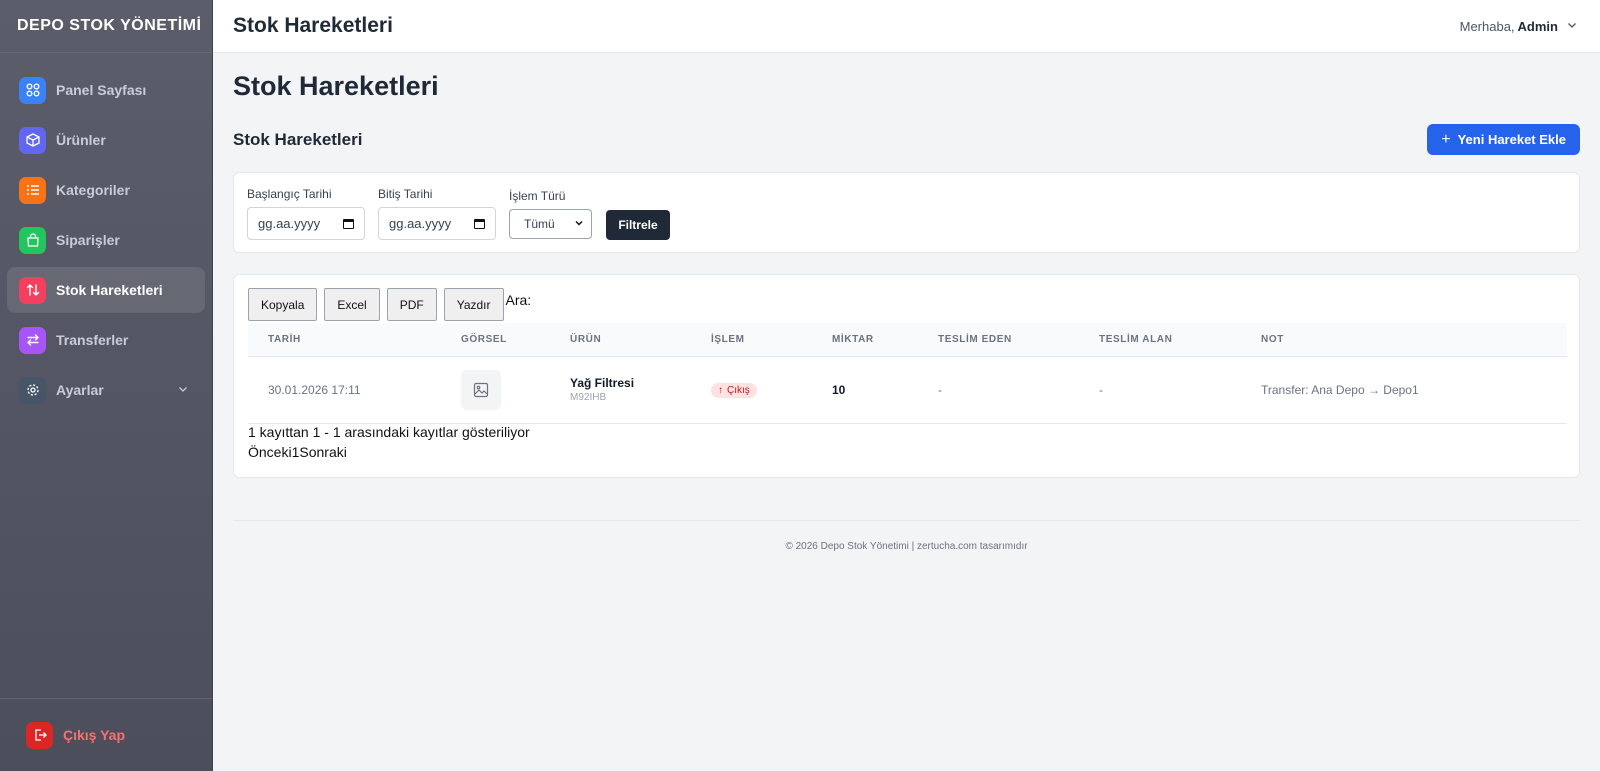 The image size is (1600, 771). What do you see at coordinates (322, 452) in the screenshot?
I see `next-page-link: Sonraki` at bounding box center [322, 452].